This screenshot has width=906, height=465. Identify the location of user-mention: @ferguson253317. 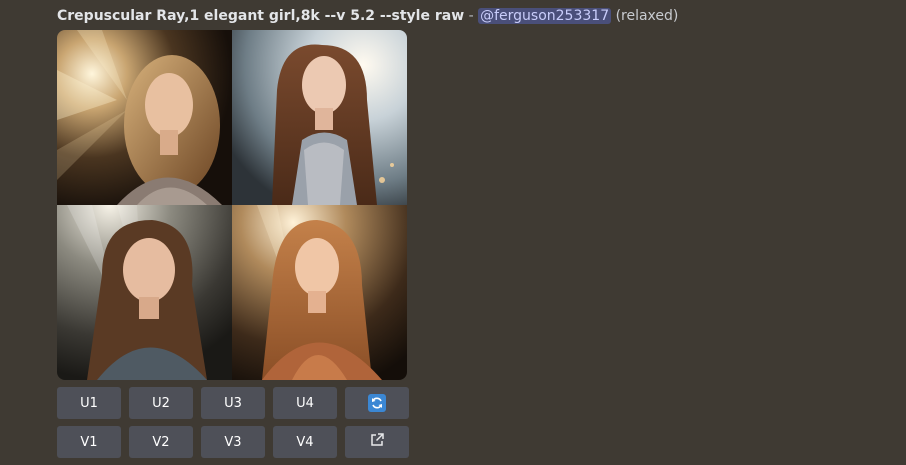
(545, 16).